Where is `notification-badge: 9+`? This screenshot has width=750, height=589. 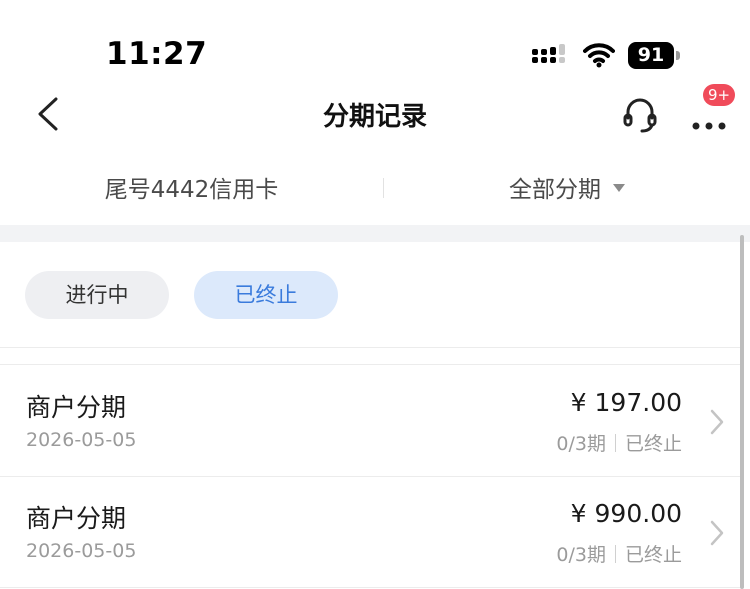 notification-badge: 9+ is located at coordinates (719, 95).